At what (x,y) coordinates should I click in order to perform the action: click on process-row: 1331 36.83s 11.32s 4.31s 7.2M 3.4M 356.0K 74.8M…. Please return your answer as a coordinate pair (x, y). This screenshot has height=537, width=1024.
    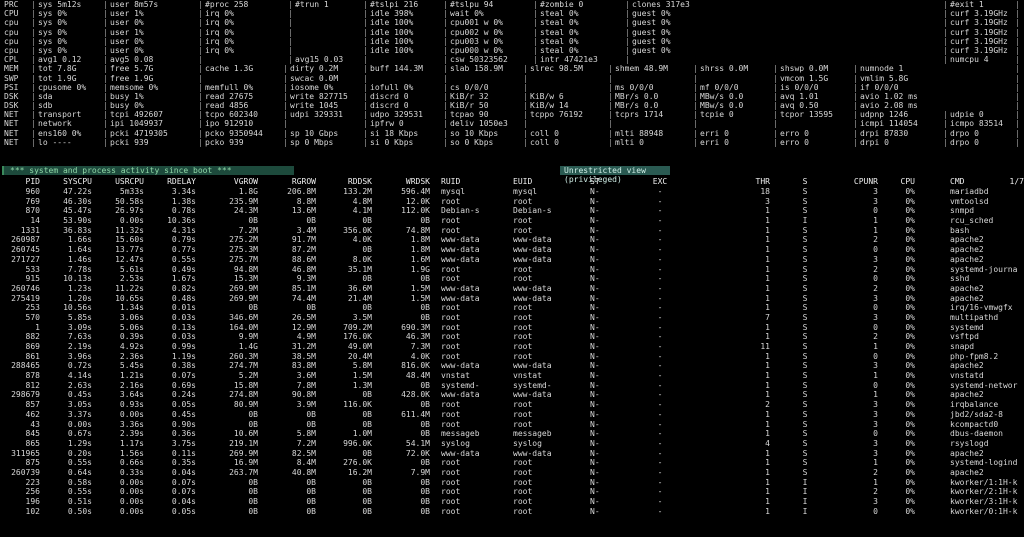
    Looking at the image, I should click on (512, 231).